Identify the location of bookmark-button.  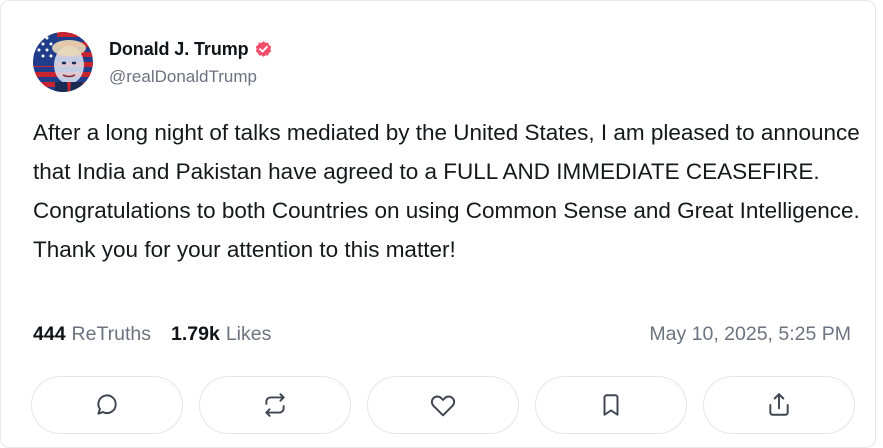
(611, 405).